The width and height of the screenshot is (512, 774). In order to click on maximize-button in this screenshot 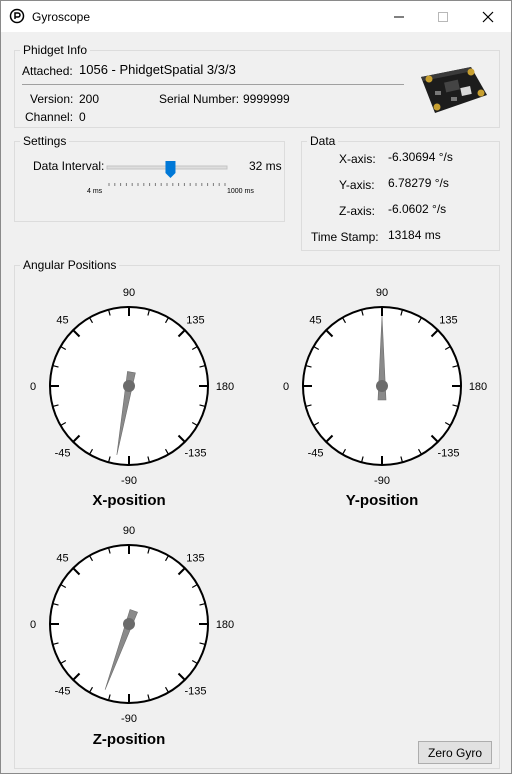, I will do `click(443, 16)`.